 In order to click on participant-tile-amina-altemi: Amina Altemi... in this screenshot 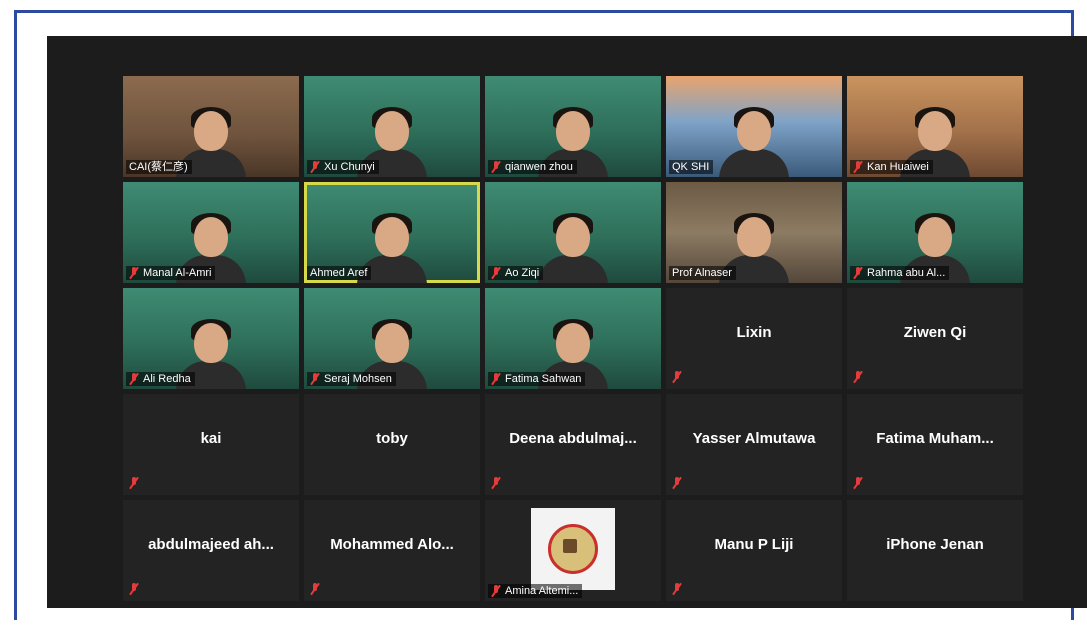, I will do `click(573, 550)`.